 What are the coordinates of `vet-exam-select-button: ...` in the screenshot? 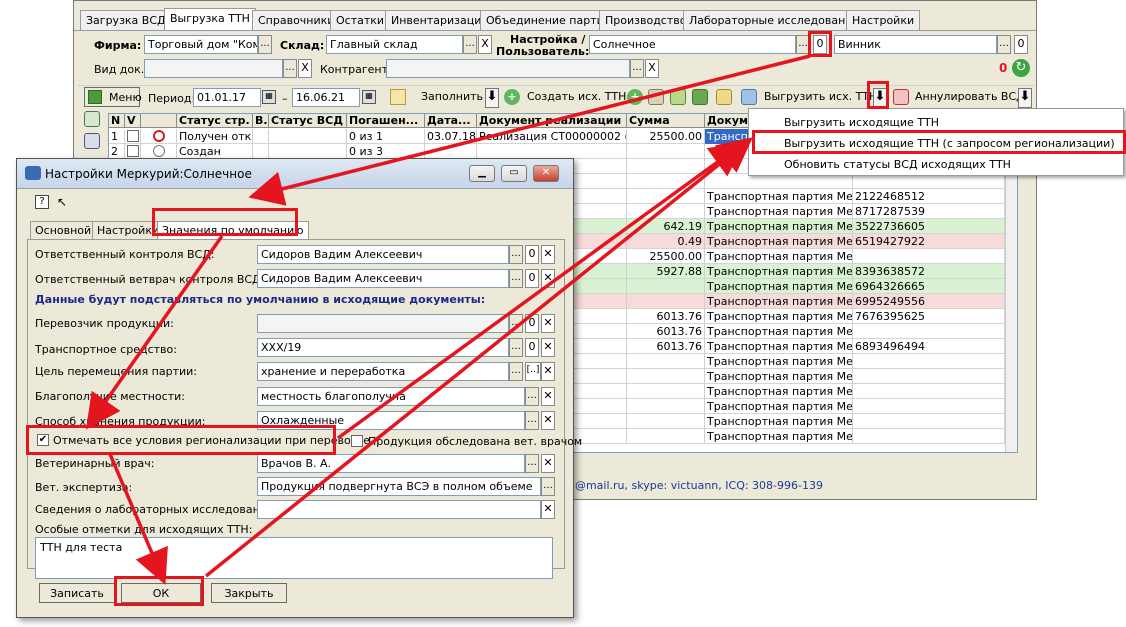 It's located at (548, 486).